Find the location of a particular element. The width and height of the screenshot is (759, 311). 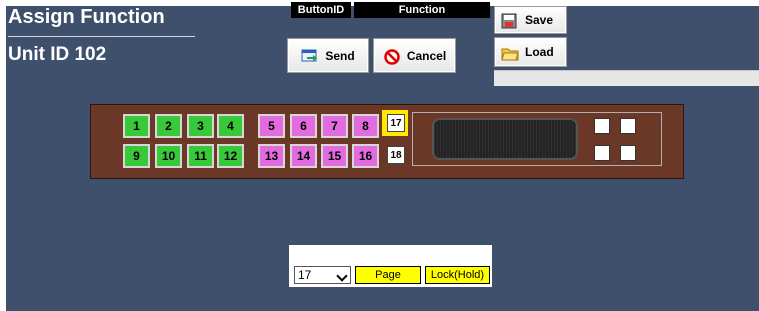

send-icon is located at coordinates (310, 56).